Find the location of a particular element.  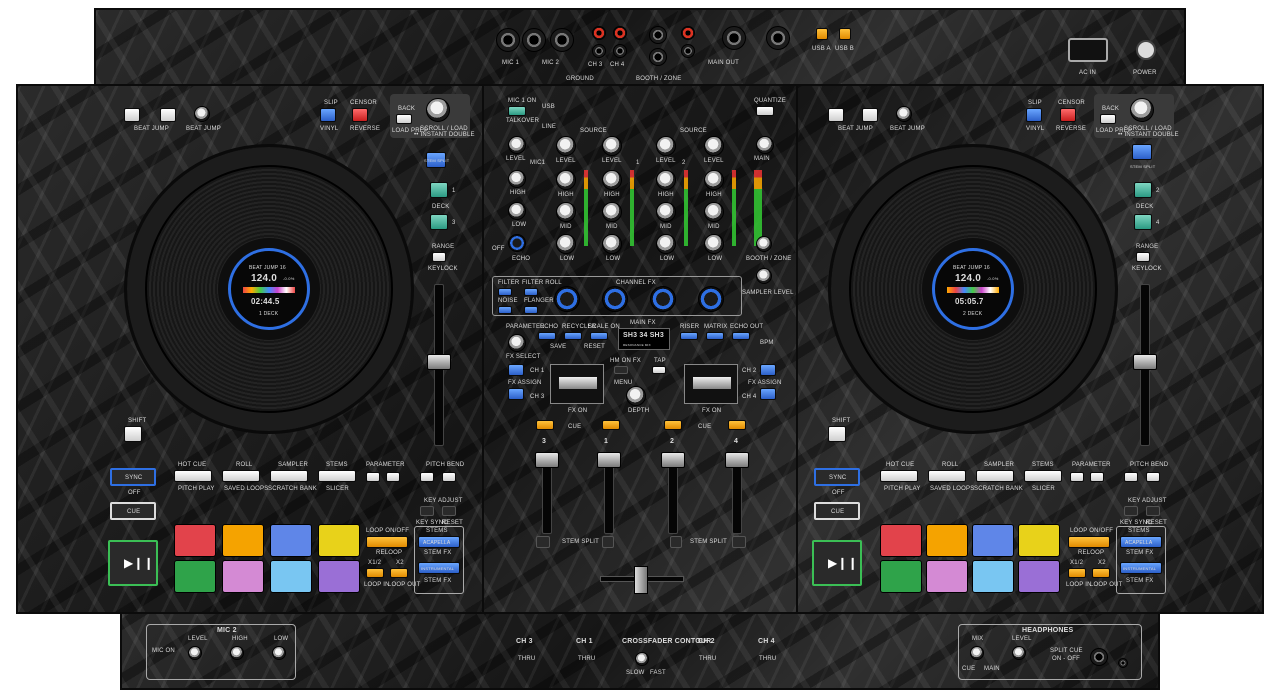

ch2-high-knob is located at coordinates (666, 180).